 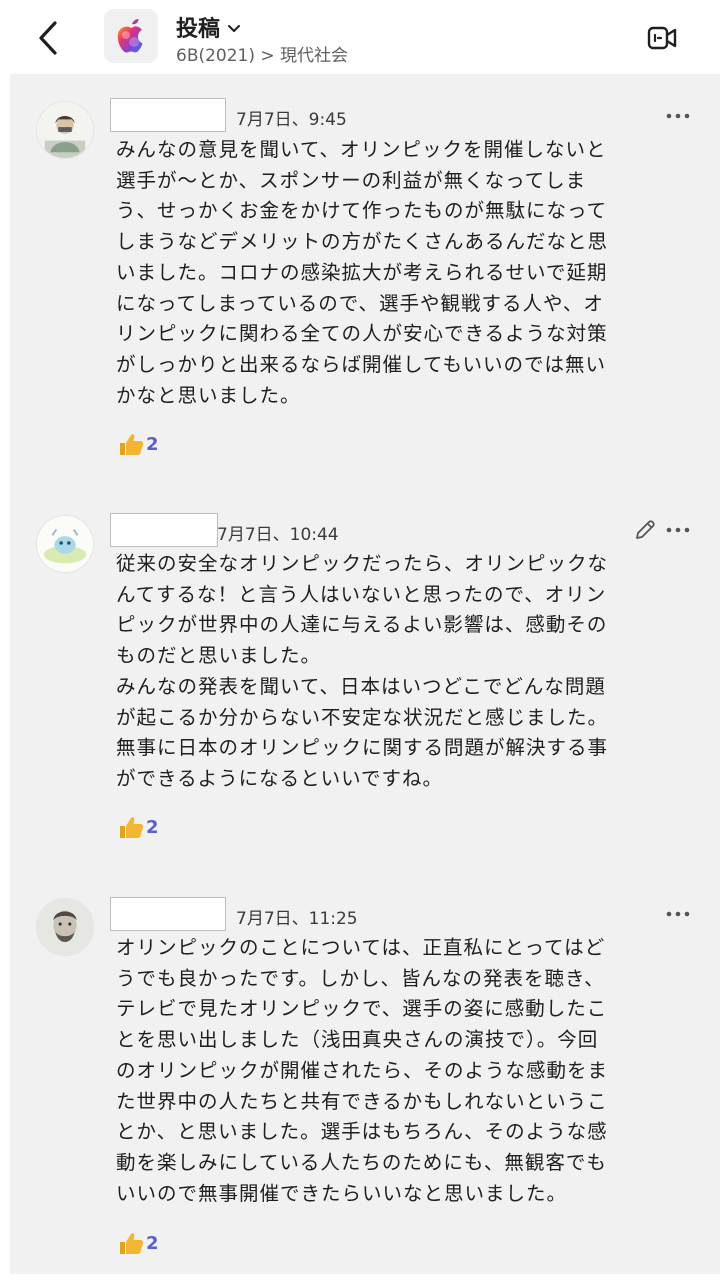 I want to click on back-chevron-icon, so click(x=48, y=38).